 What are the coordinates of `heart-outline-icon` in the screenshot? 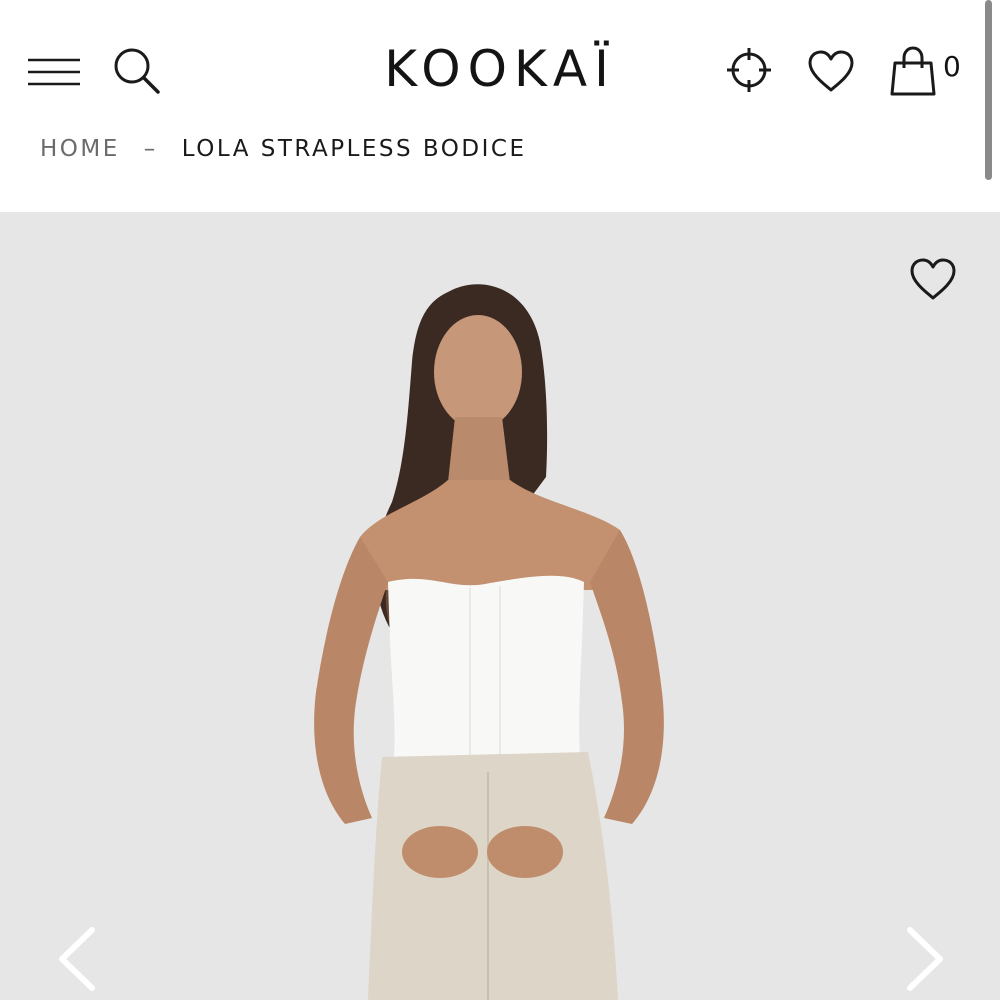 It's located at (933, 279).